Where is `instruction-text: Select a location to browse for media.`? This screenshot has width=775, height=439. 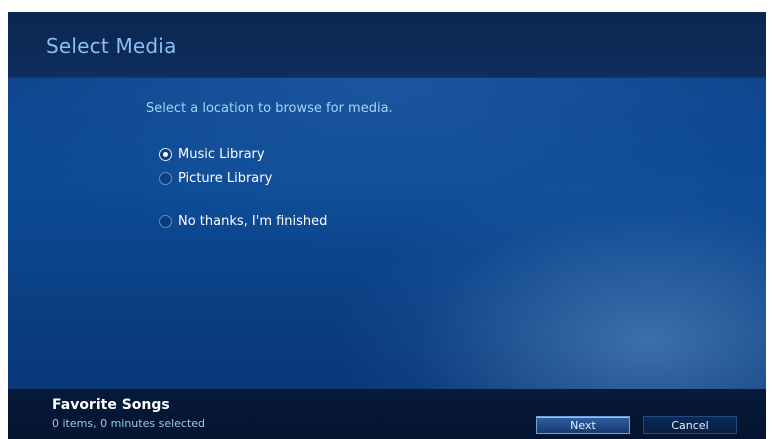 instruction-text: Select a location to browse for media. is located at coordinates (269, 108).